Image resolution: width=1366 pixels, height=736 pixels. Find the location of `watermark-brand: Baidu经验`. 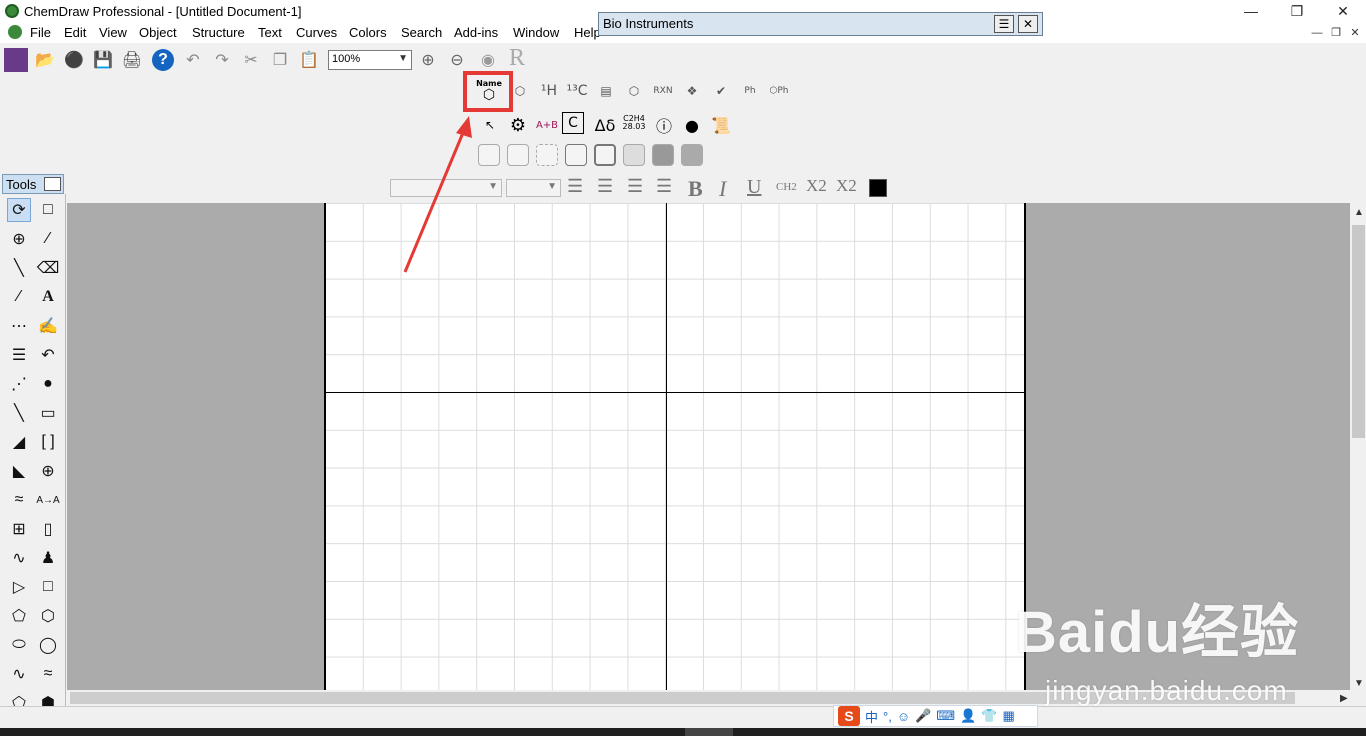

watermark-brand: Baidu经验 is located at coordinates (1157, 632).